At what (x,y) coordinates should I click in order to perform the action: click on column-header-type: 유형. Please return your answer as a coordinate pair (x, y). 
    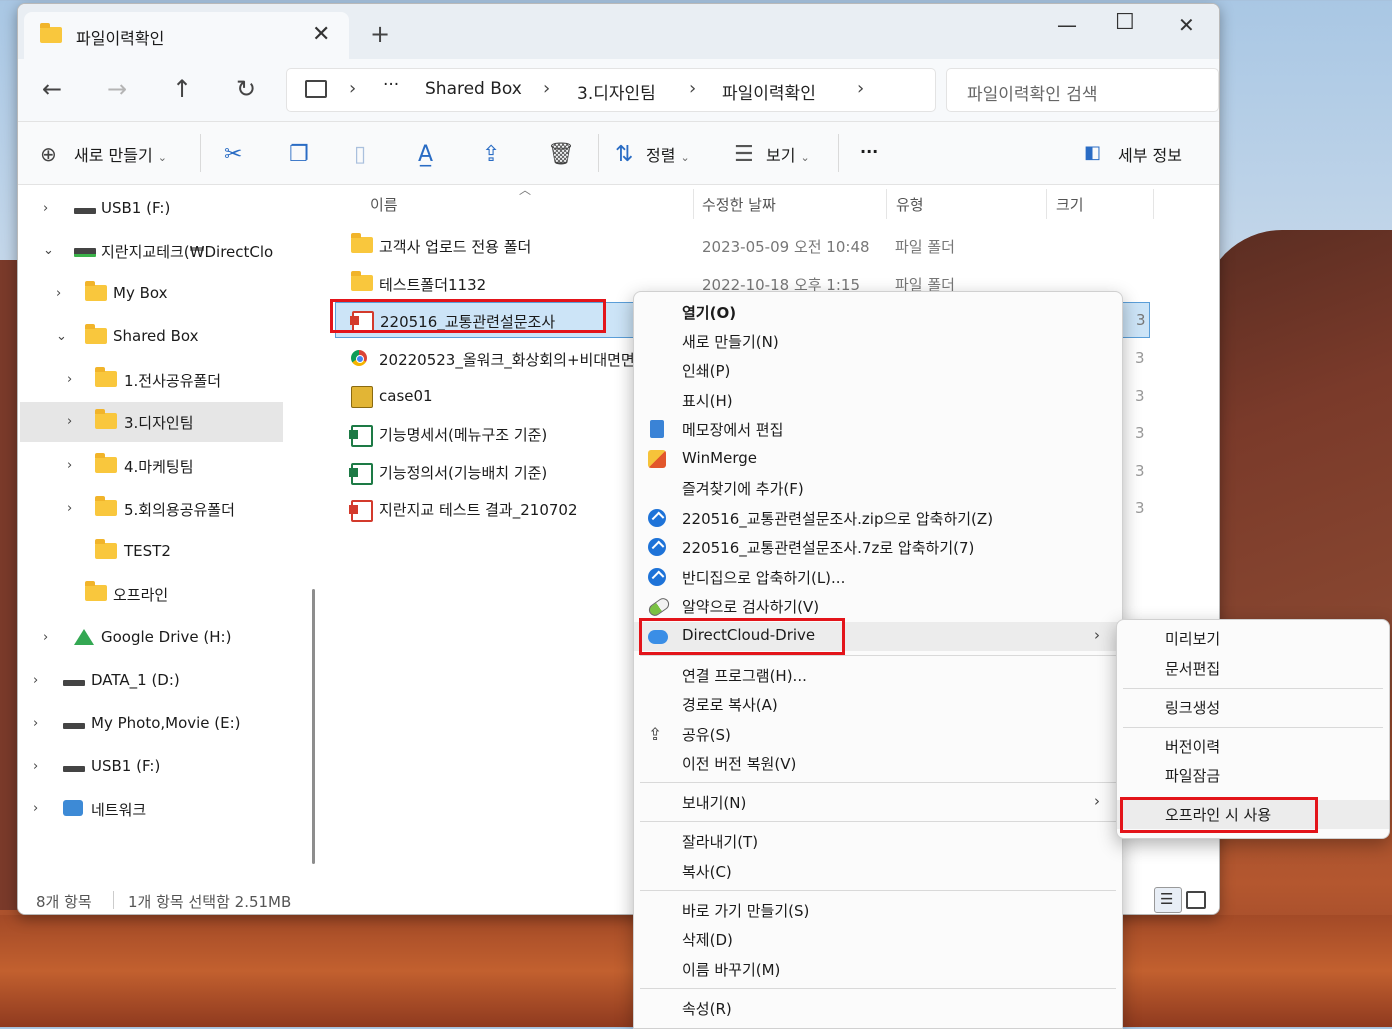
    Looking at the image, I should click on (910, 204).